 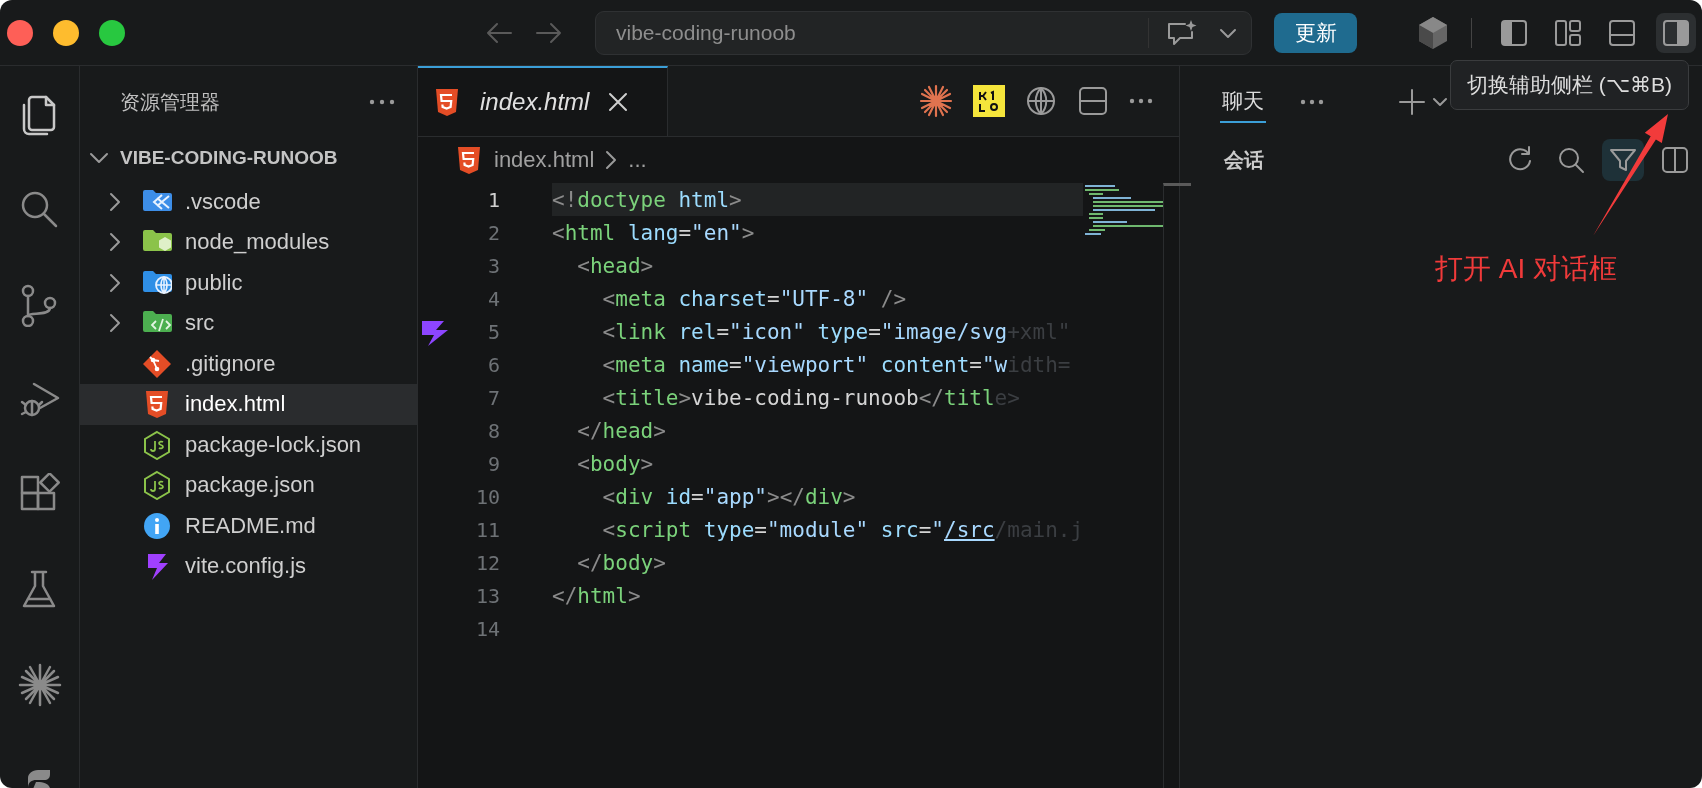 I want to click on split-editor-icon, so click(x=1093, y=101).